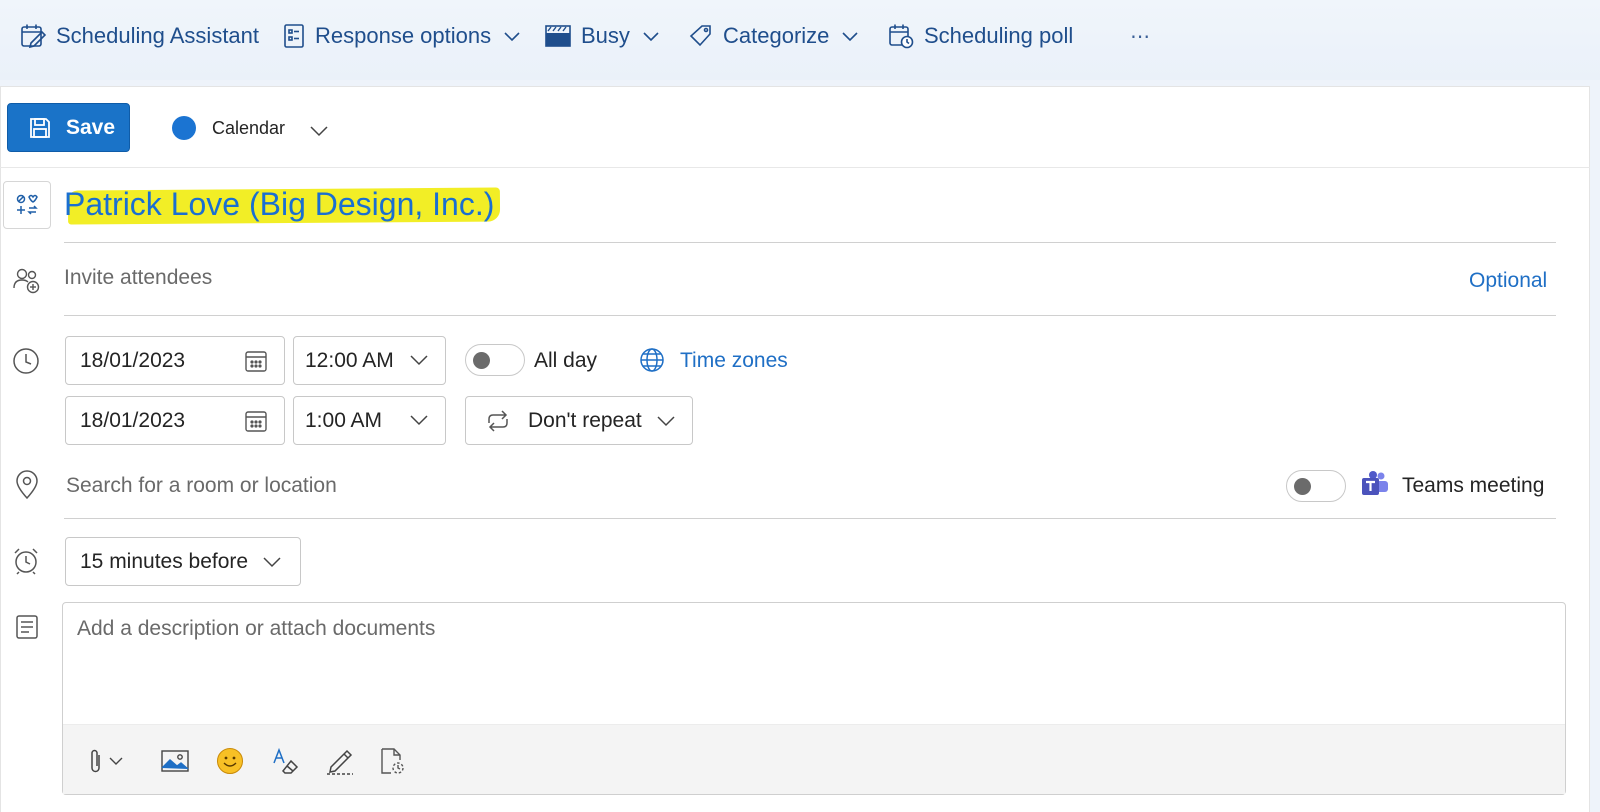 The image size is (1600, 812). What do you see at coordinates (27, 627) in the screenshot?
I see `description-icon` at bounding box center [27, 627].